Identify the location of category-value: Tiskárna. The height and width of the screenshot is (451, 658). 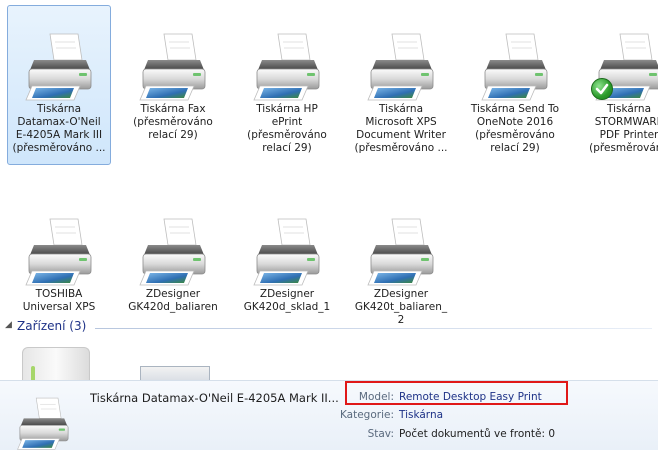
(421, 415).